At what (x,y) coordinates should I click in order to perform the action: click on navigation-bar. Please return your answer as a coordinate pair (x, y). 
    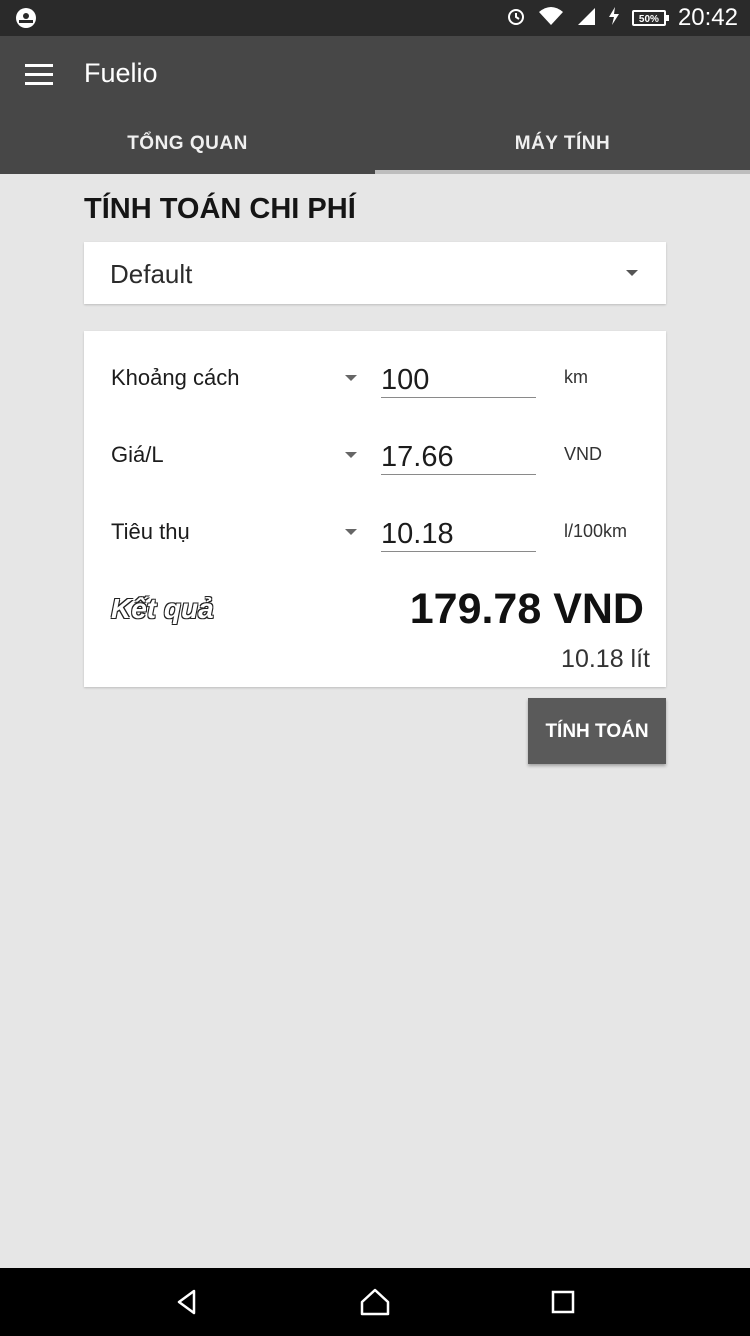
    Looking at the image, I should click on (375, 1302).